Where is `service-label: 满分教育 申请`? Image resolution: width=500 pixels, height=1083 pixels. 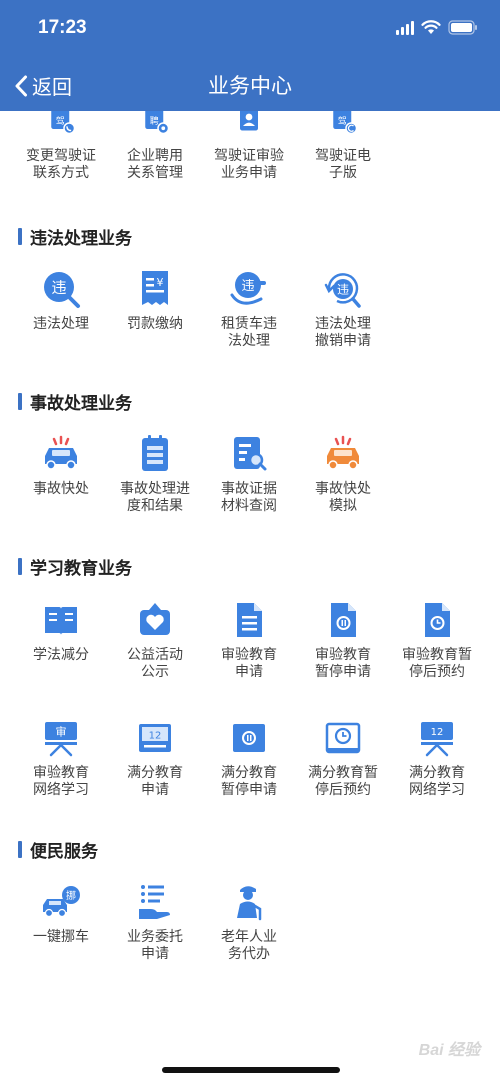
service-label: 满分教育 申请 is located at coordinates (155, 781).